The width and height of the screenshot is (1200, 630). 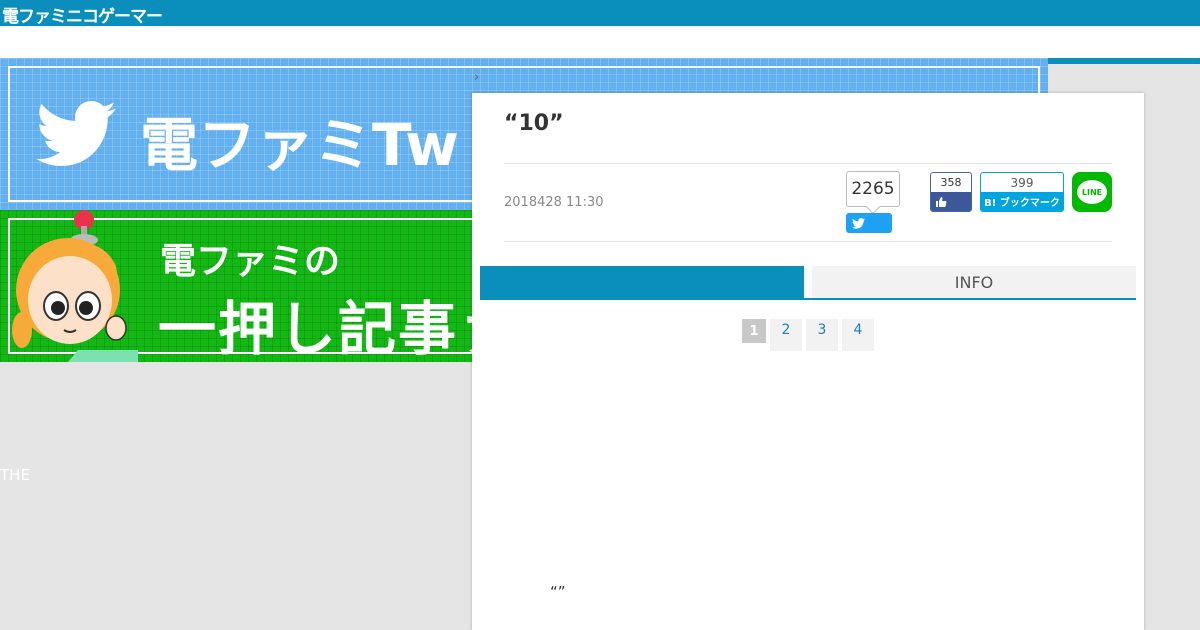 I want to click on pagination: 1 2 3 4, so click(x=808, y=335).